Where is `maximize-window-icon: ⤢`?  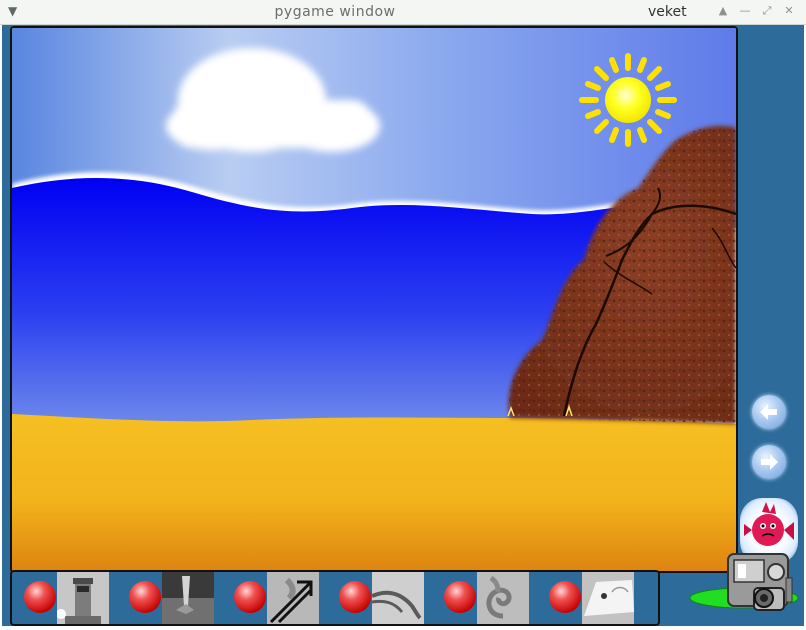
maximize-window-icon: ⤢ is located at coordinates (767, 11).